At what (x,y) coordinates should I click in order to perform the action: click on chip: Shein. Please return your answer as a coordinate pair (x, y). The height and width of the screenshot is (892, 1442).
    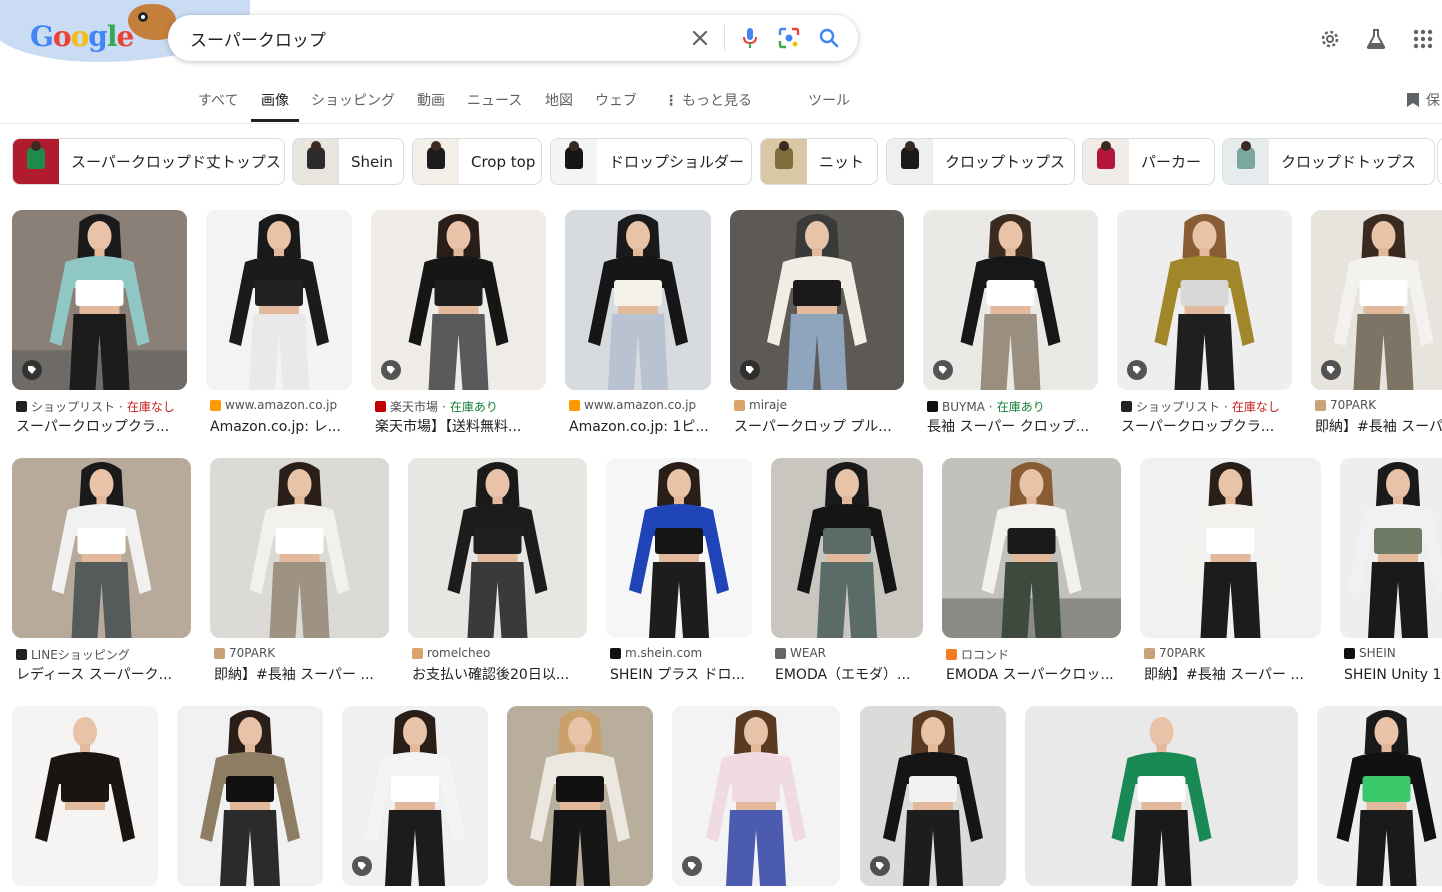
    Looking at the image, I should click on (348, 161).